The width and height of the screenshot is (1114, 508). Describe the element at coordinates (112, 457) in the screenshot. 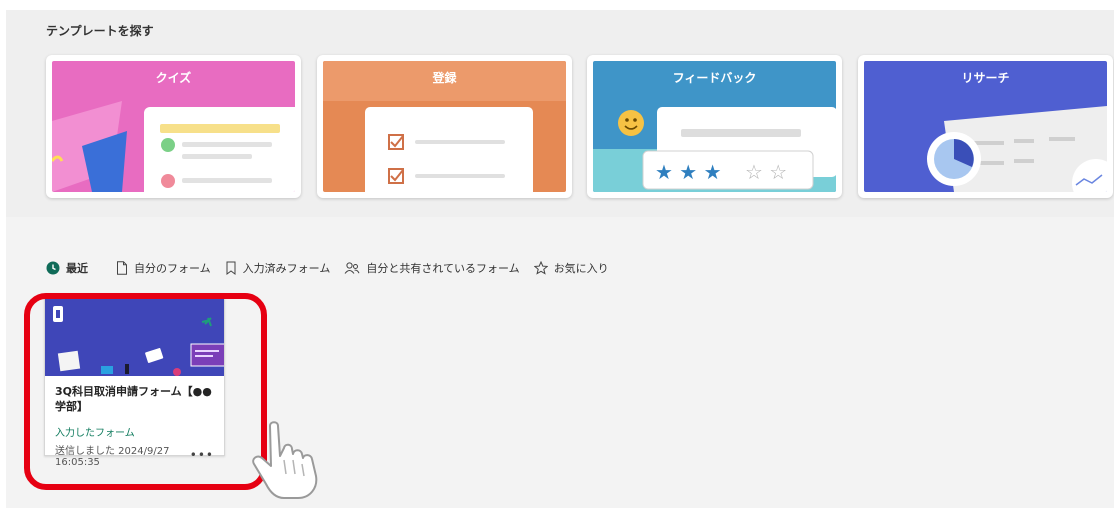

I see `form-submitted-status: 送信しました 2024/9/27 16:05:35` at that location.